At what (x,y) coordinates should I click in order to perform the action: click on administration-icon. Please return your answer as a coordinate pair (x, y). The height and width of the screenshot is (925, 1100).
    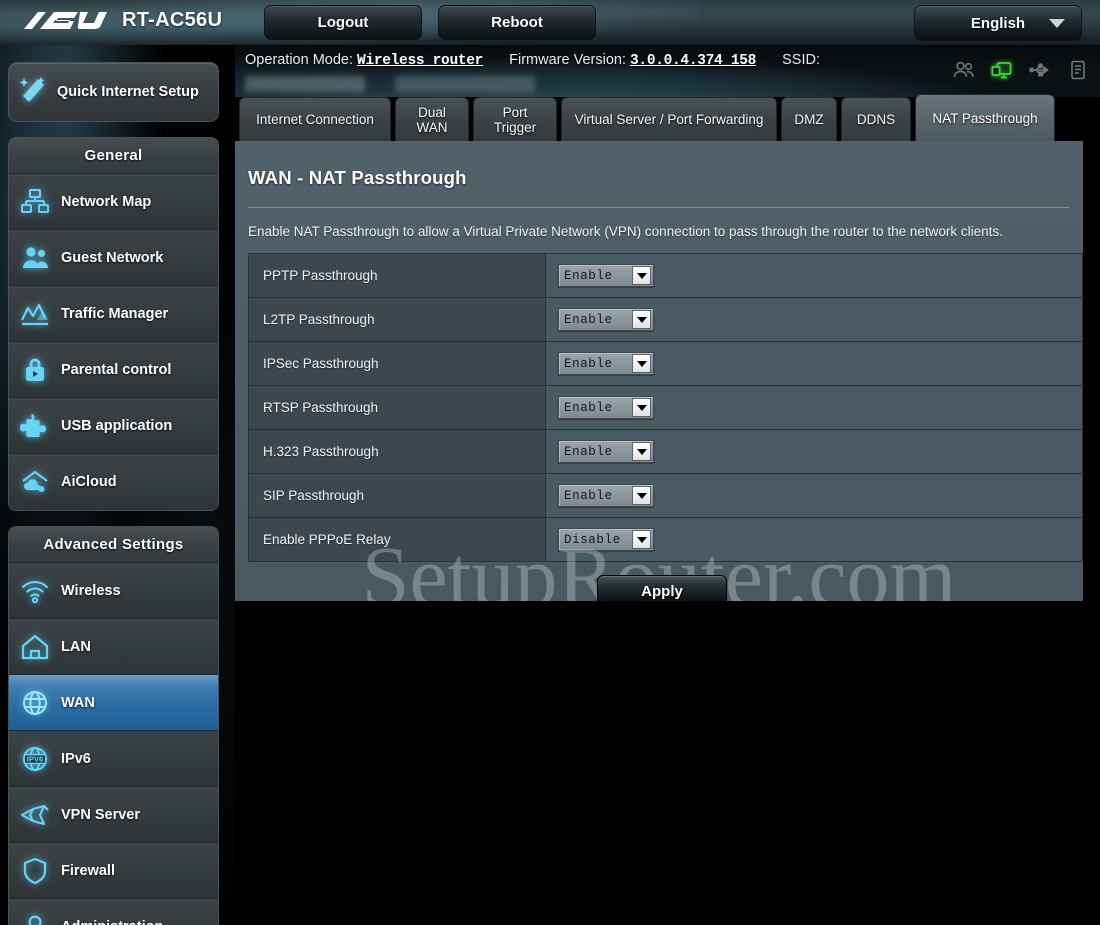
    Looking at the image, I should click on (35, 919).